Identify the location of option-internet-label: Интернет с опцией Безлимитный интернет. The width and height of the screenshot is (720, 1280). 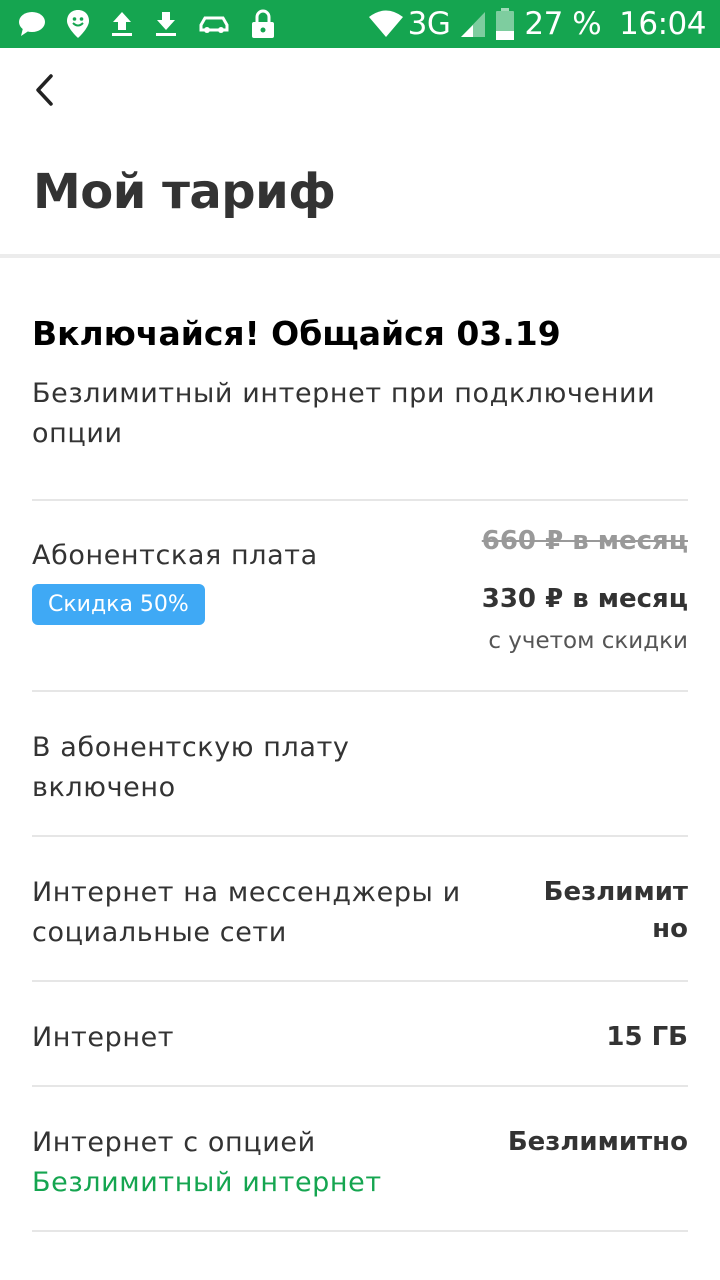
(207, 1163).